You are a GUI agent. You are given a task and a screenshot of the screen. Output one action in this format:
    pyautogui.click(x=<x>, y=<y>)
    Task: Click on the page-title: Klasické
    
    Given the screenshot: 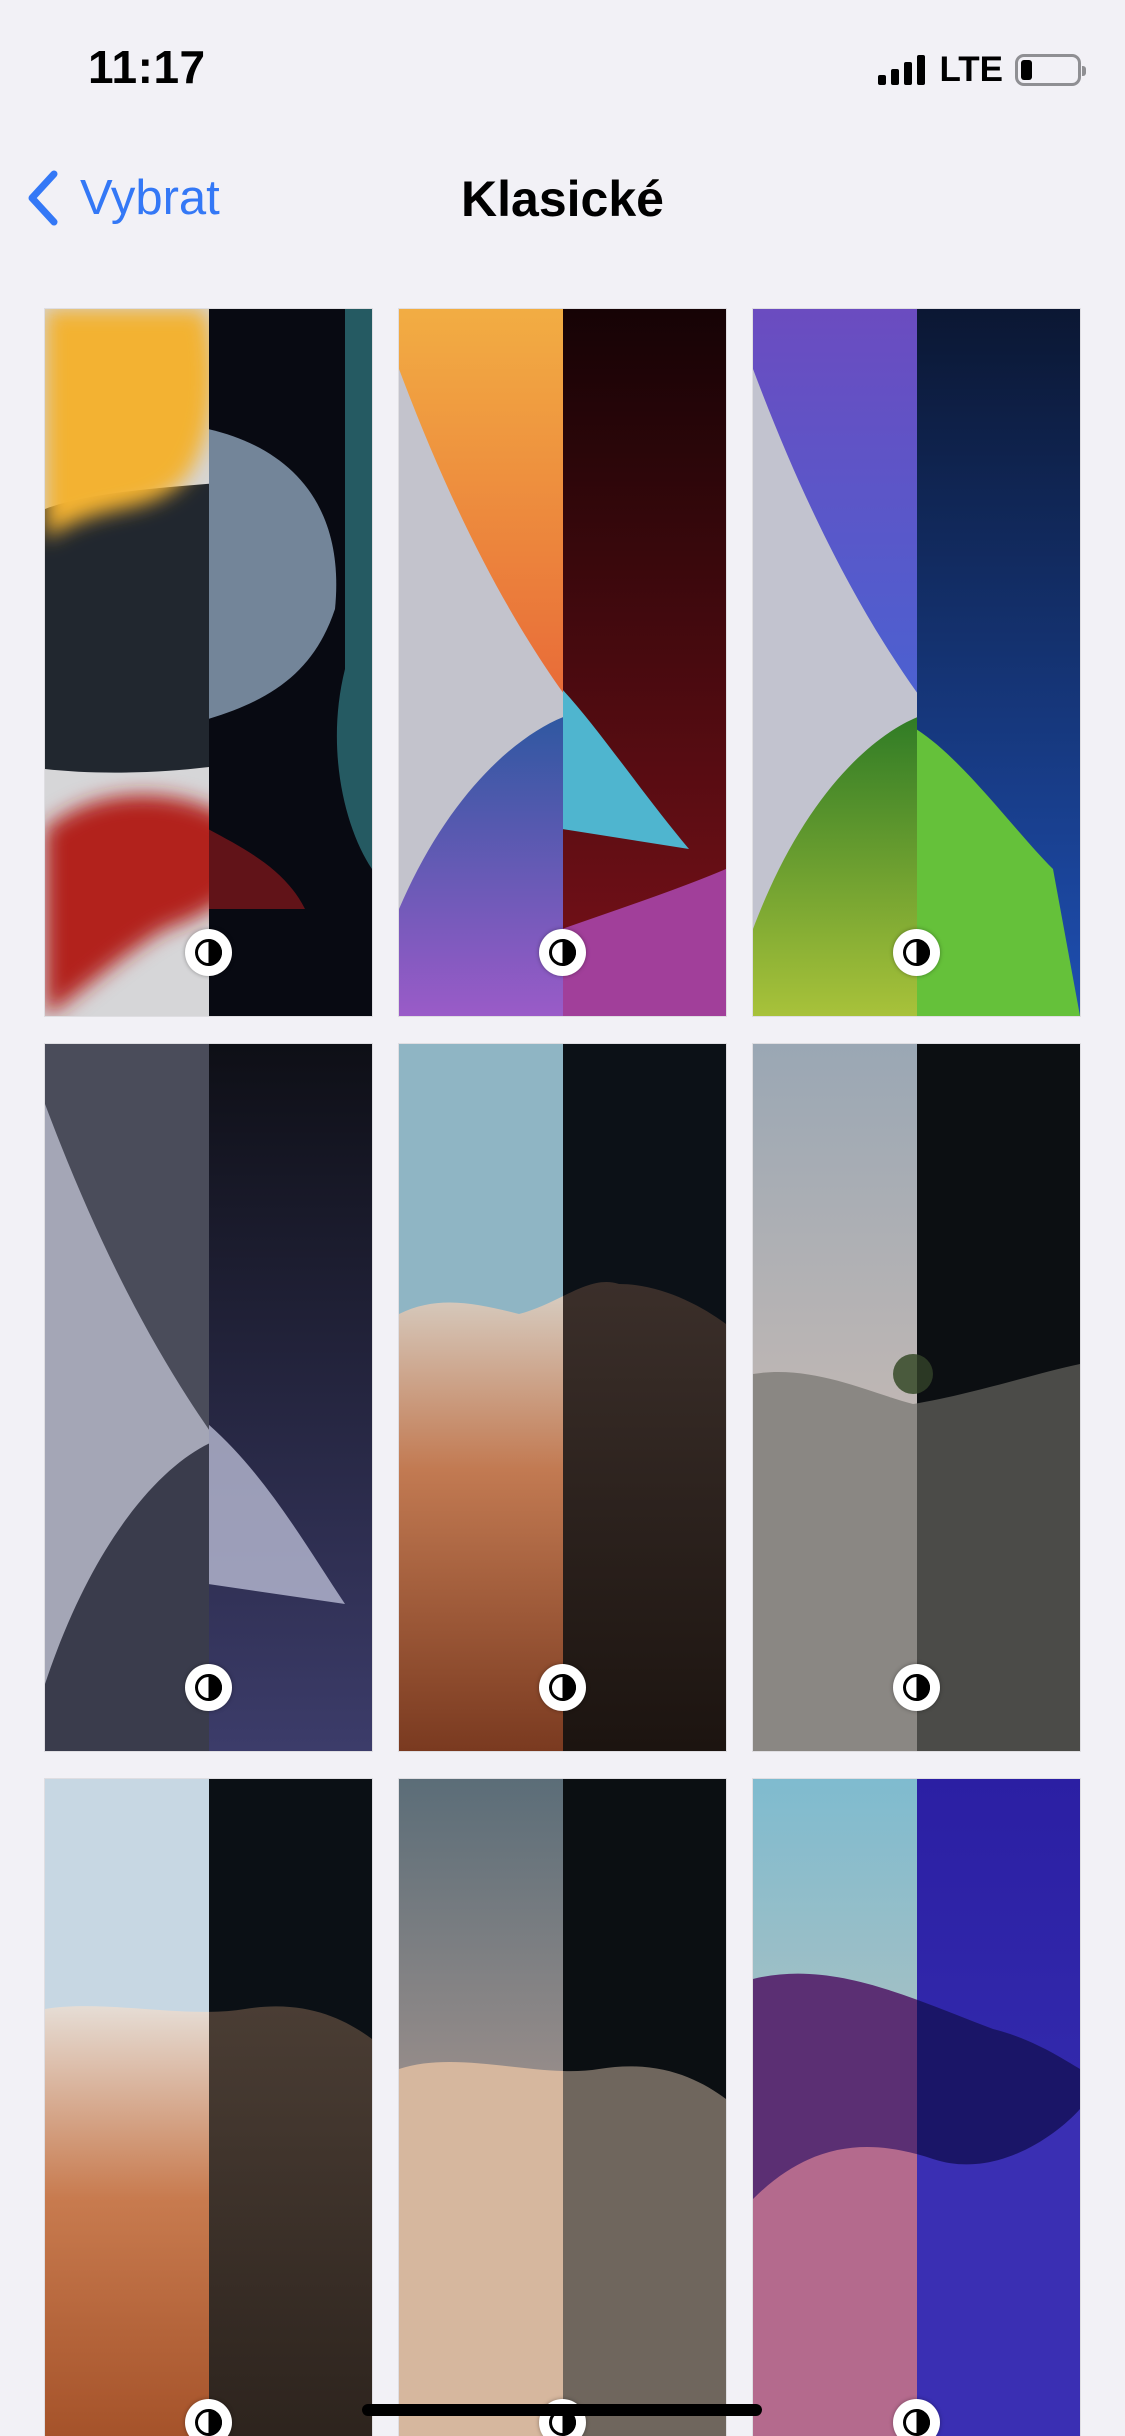 What is the action you would take?
    pyautogui.click(x=562, y=199)
    